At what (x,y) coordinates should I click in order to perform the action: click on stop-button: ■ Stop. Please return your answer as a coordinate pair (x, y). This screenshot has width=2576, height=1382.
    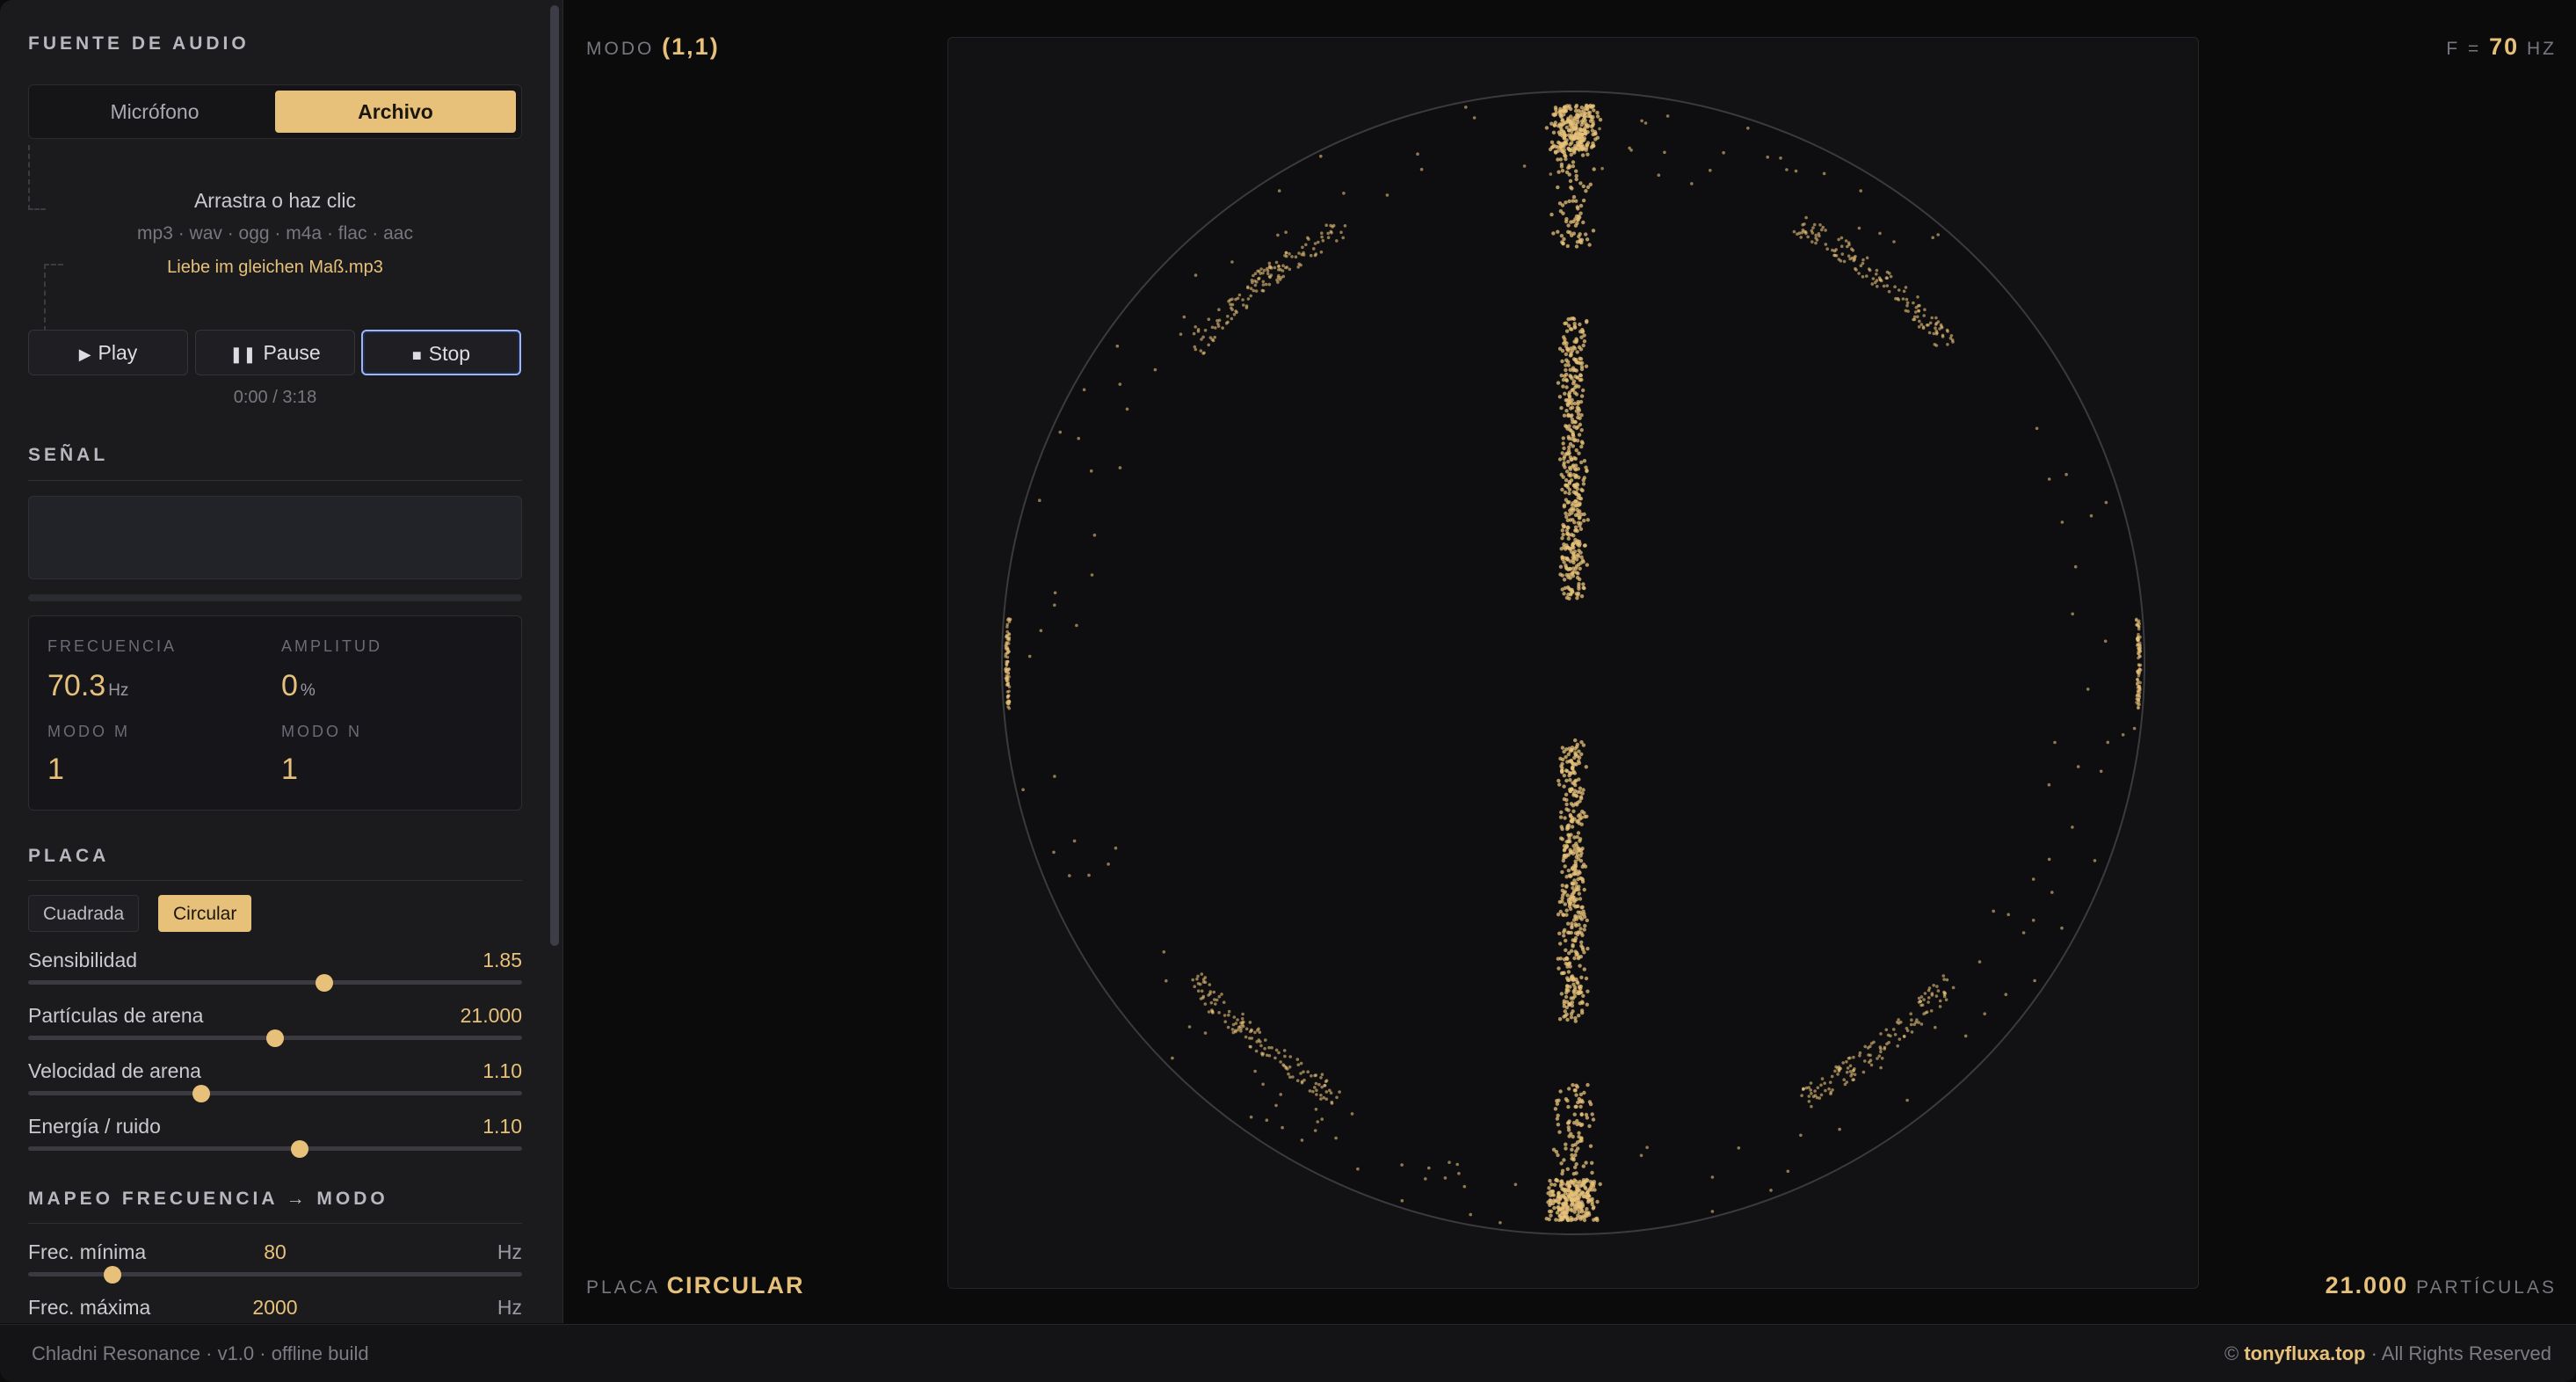
    Looking at the image, I should click on (441, 352).